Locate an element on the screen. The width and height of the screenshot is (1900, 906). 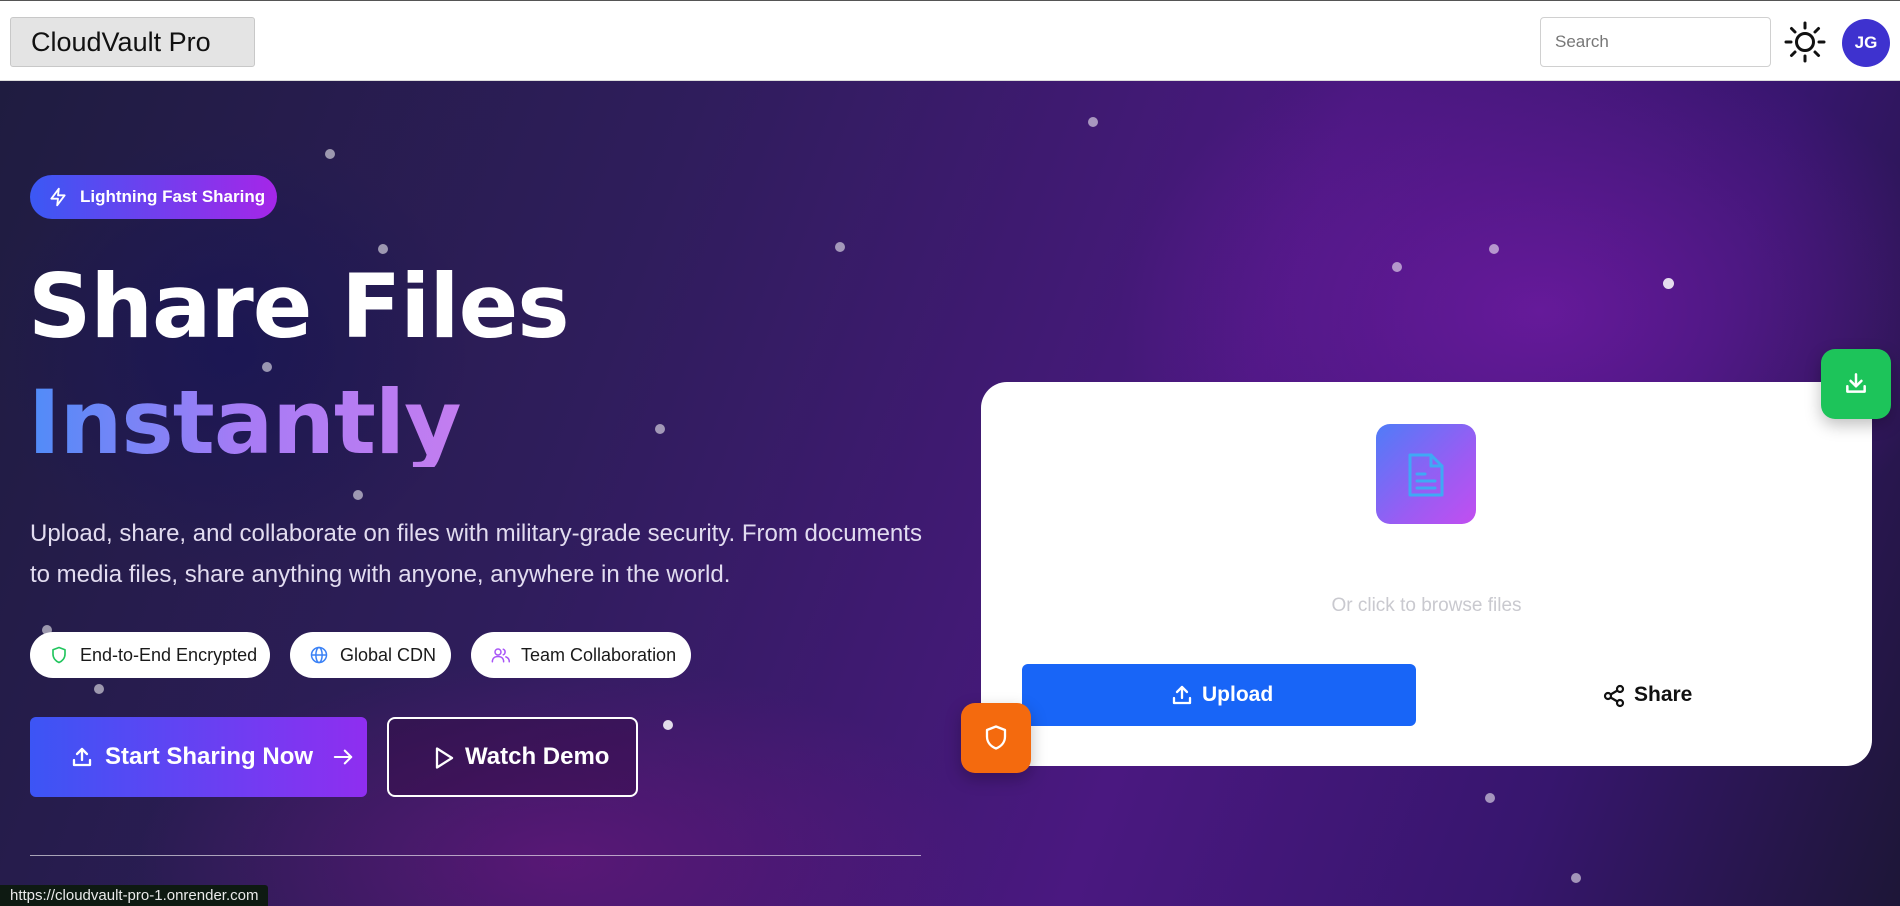
start-sharing-button: Start Sharing Now is located at coordinates (198, 757).